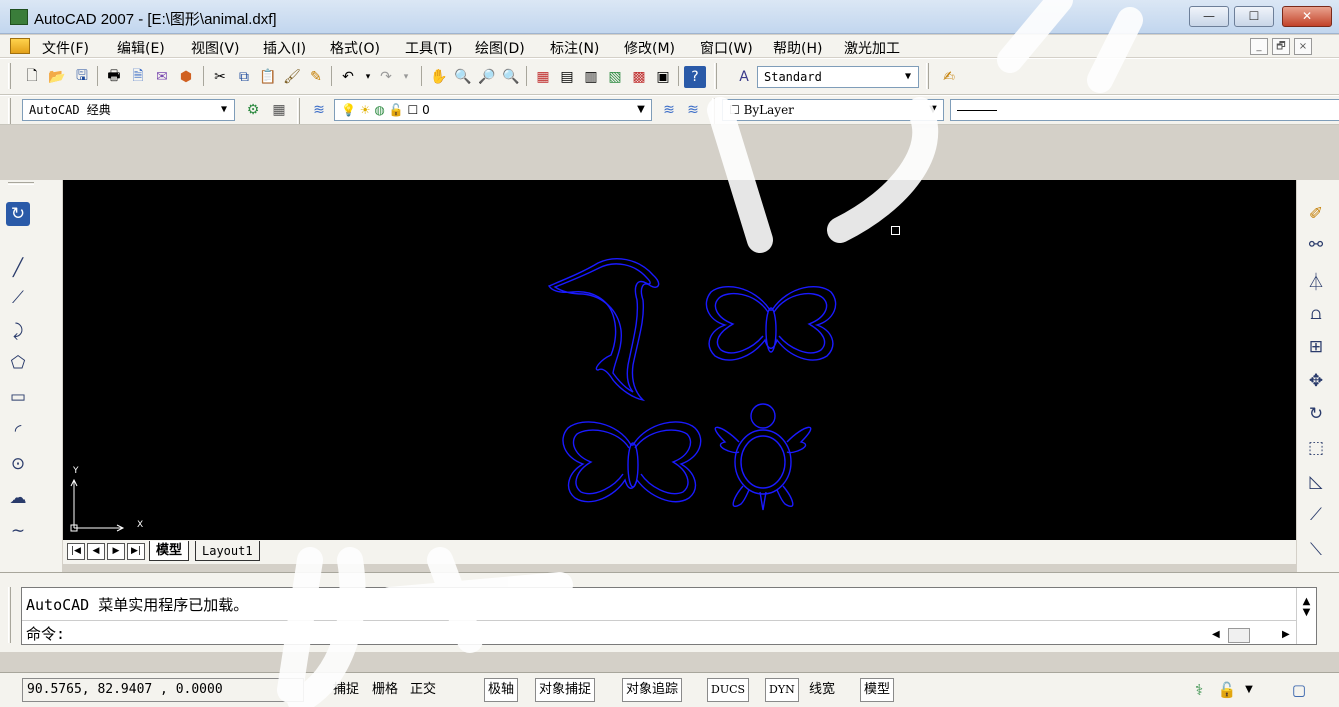  Describe the element at coordinates (20, 46) in the screenshot. I see `document-icon` at that location.